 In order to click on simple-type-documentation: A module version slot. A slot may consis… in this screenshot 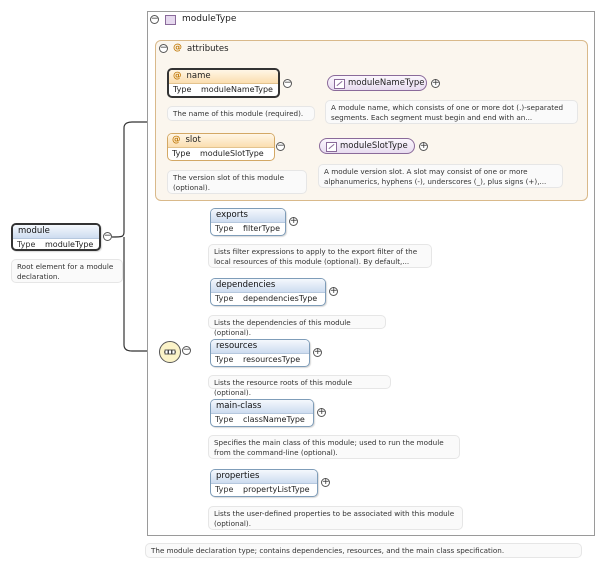, I will do `click(440, 176)`.